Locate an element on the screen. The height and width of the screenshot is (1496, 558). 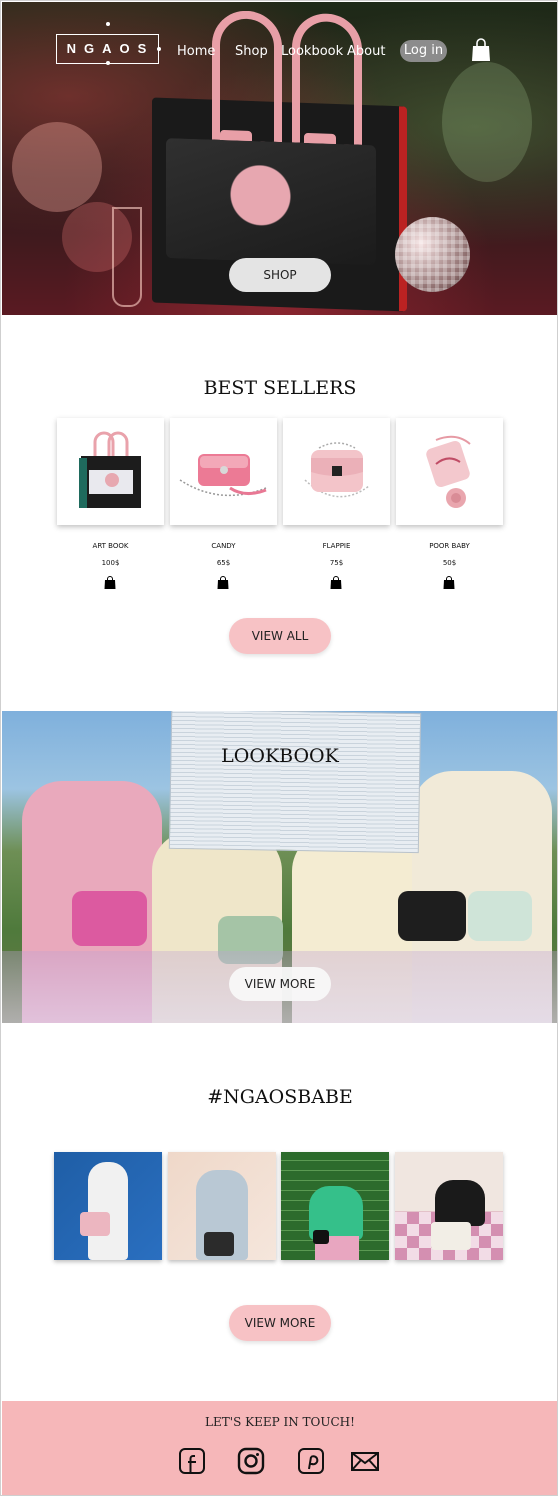
brand-logo-text: NGAOS is located at coordinates (110, 48).